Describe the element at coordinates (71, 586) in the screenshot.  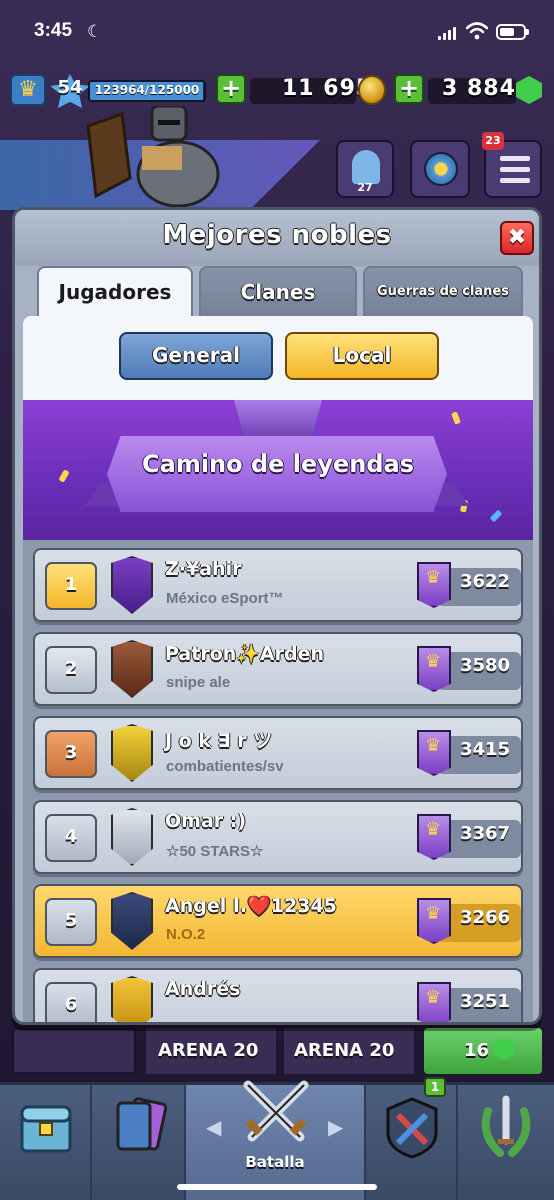
I see `rank-number: 1` at that location.